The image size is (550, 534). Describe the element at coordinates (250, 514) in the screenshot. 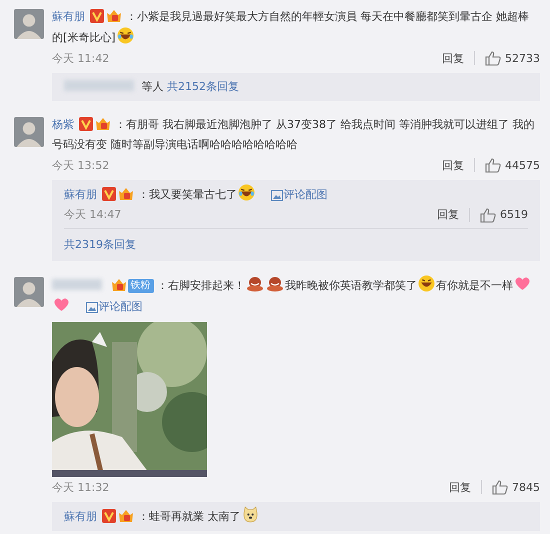

I see `dog-emoji-icon` at that location.